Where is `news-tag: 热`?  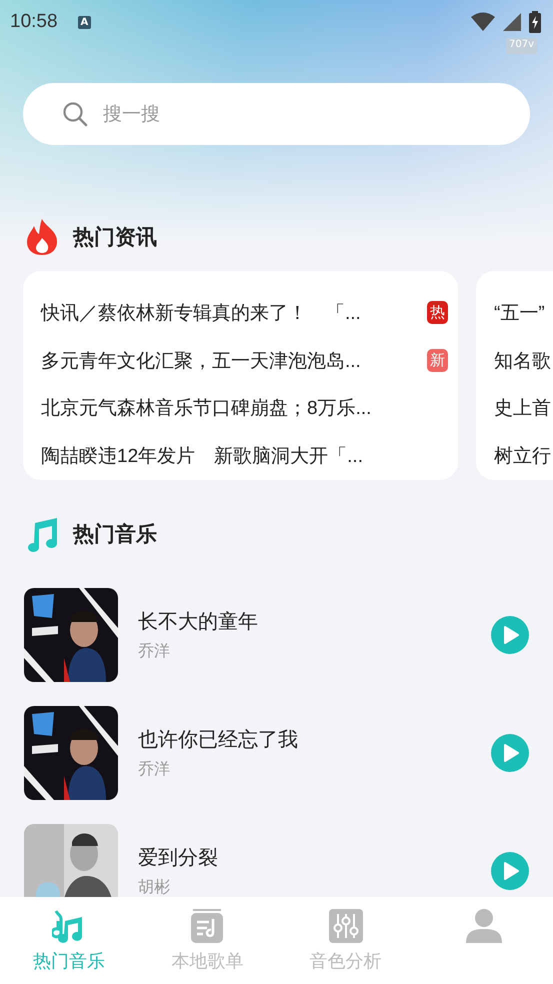
news-tag: 热 is located at coordinates (437, 312).